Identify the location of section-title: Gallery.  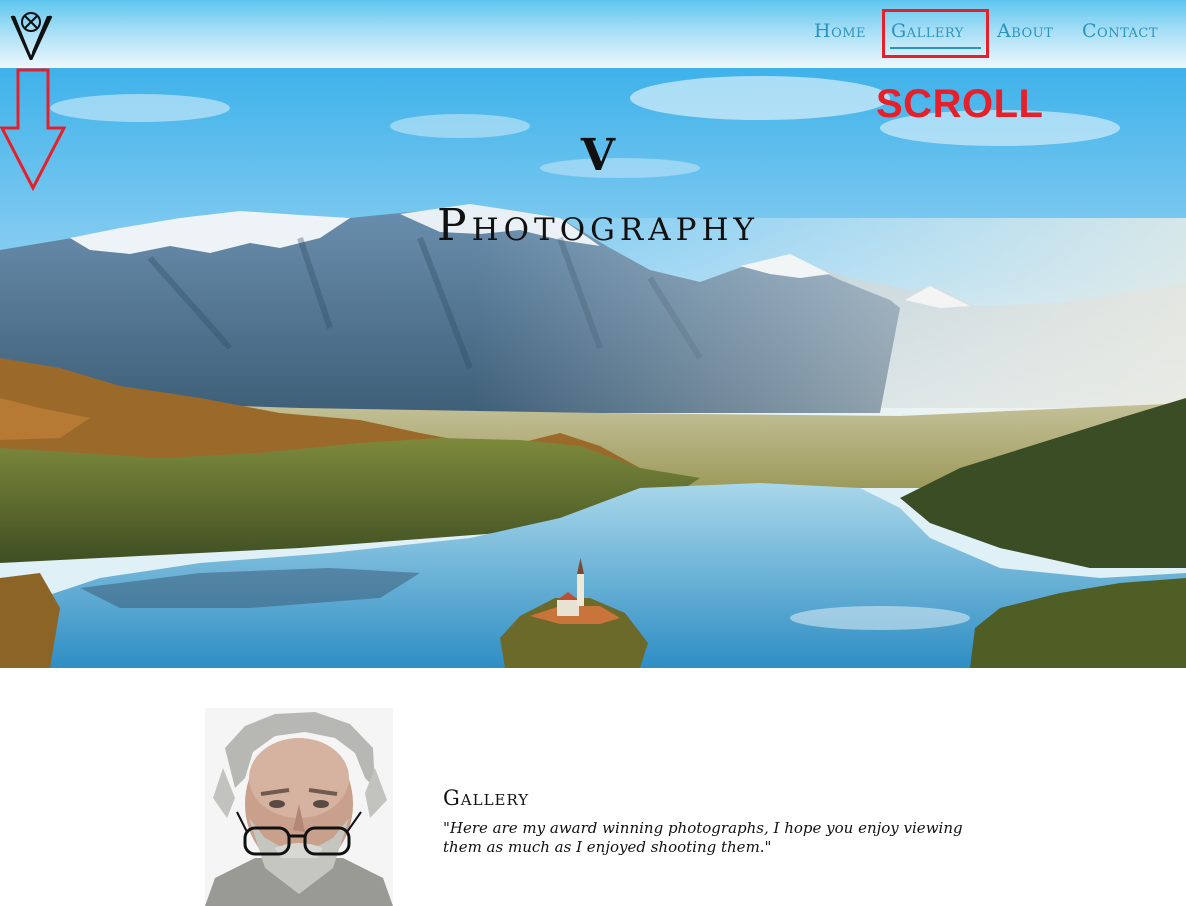
(486, 798).